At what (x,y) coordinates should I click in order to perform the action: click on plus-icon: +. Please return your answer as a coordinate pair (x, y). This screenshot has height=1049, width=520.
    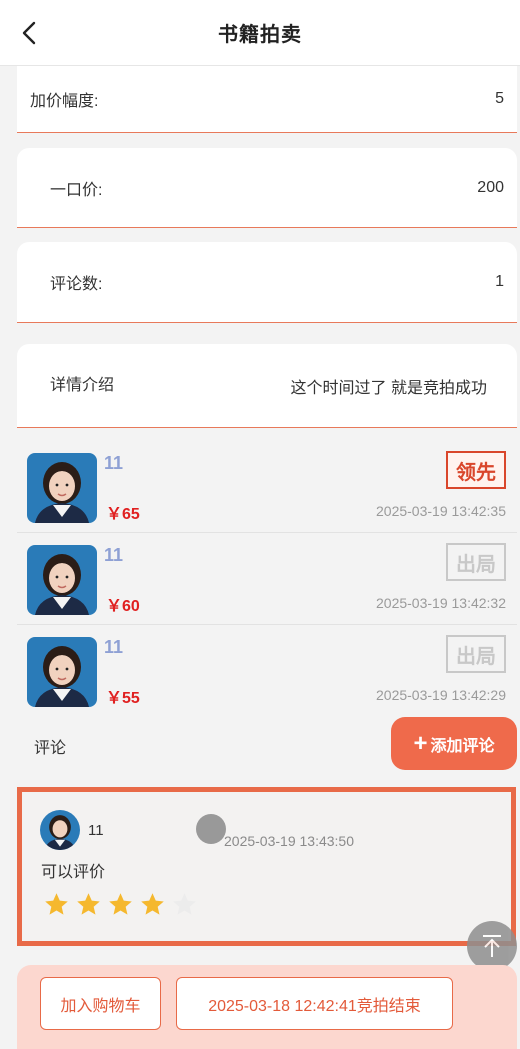
    Looking at the image, I should click on (420, 743).